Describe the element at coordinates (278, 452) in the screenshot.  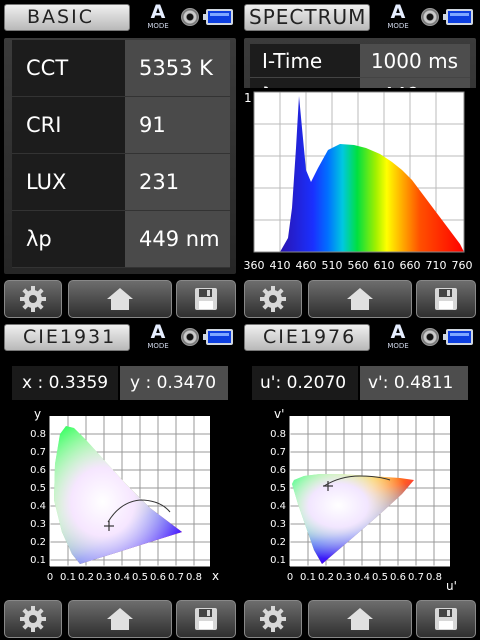
I see `y-tick-label: 0.7` at that location.